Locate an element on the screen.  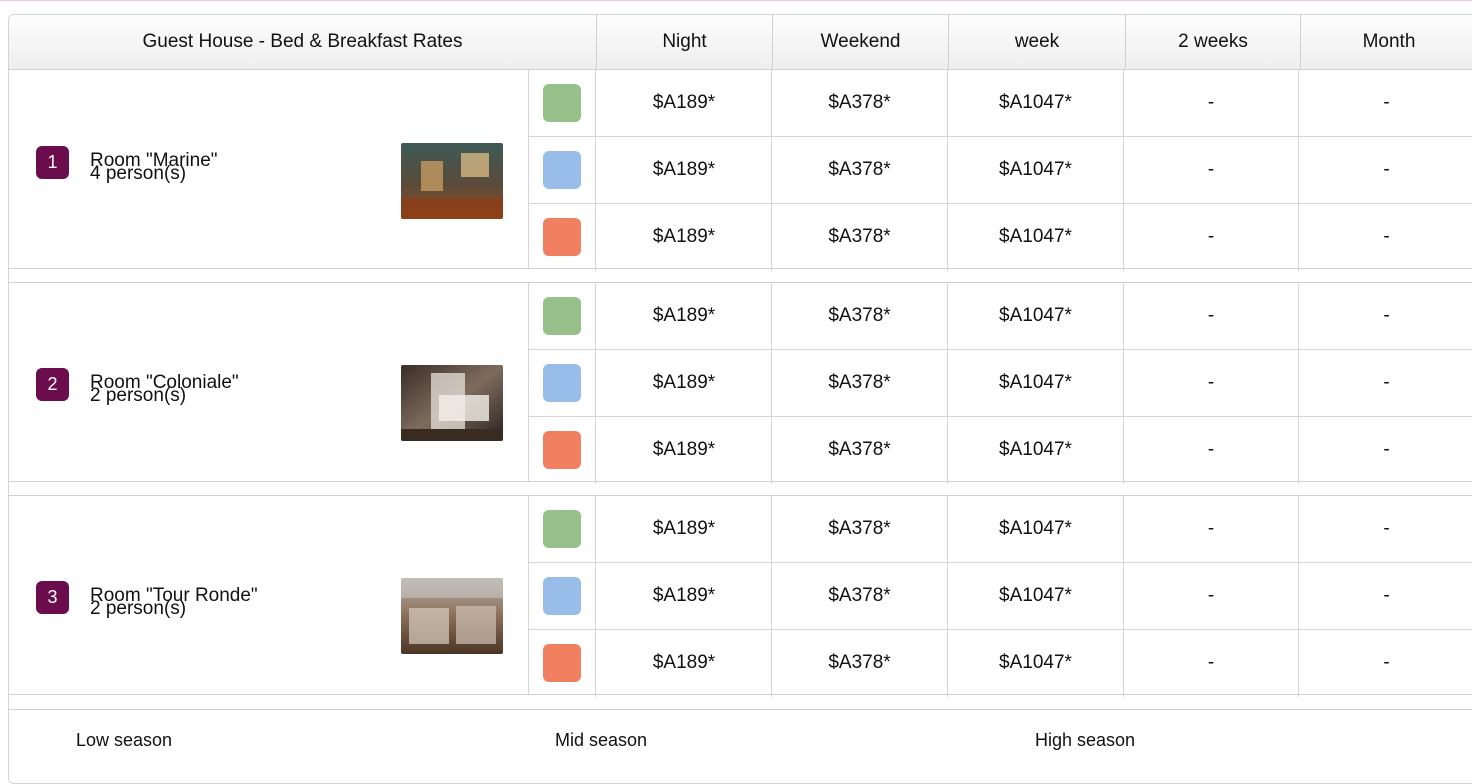
room-info-cell: 3 Room "Tour Ronde" 2 person(s) is located at coordinates (269, 595).